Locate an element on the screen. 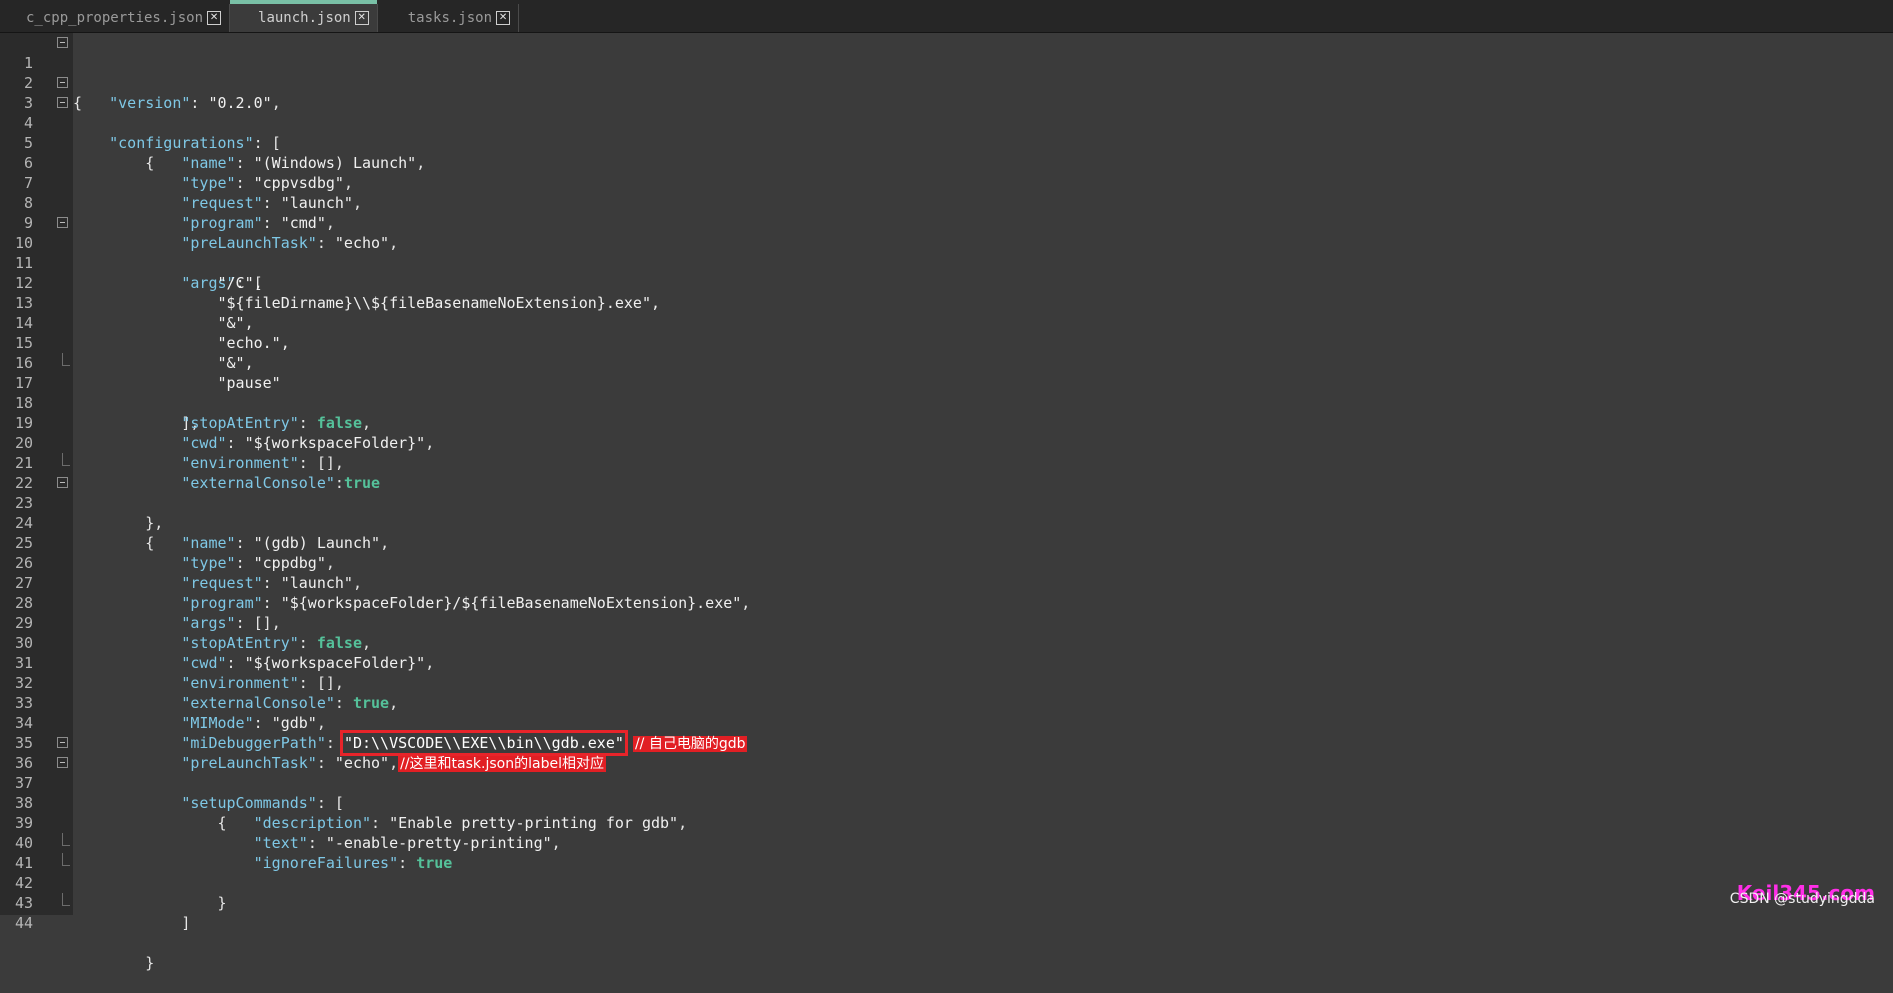 This screenshot has width=1893, height=993. code-line: 43 is located at coordinates (946, 892).